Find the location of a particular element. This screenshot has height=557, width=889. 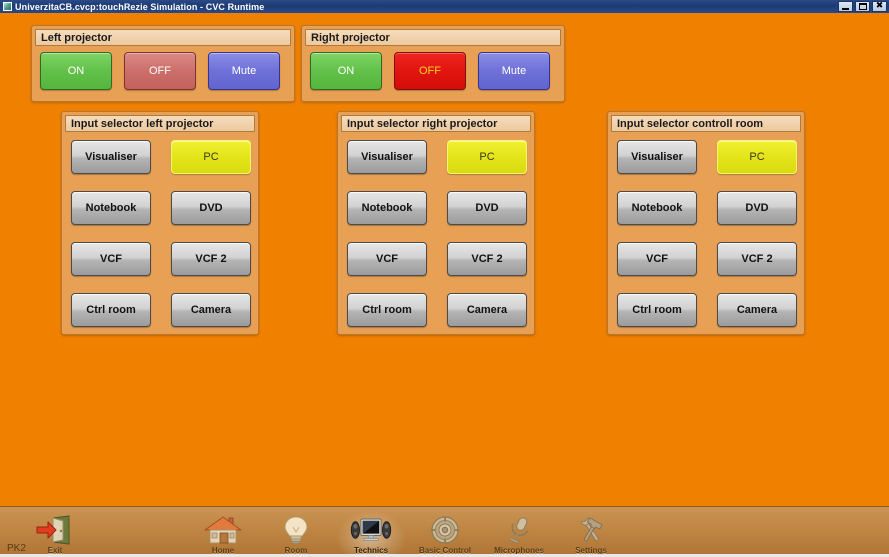

exit-door-icon is located at coordinates (55, 530).